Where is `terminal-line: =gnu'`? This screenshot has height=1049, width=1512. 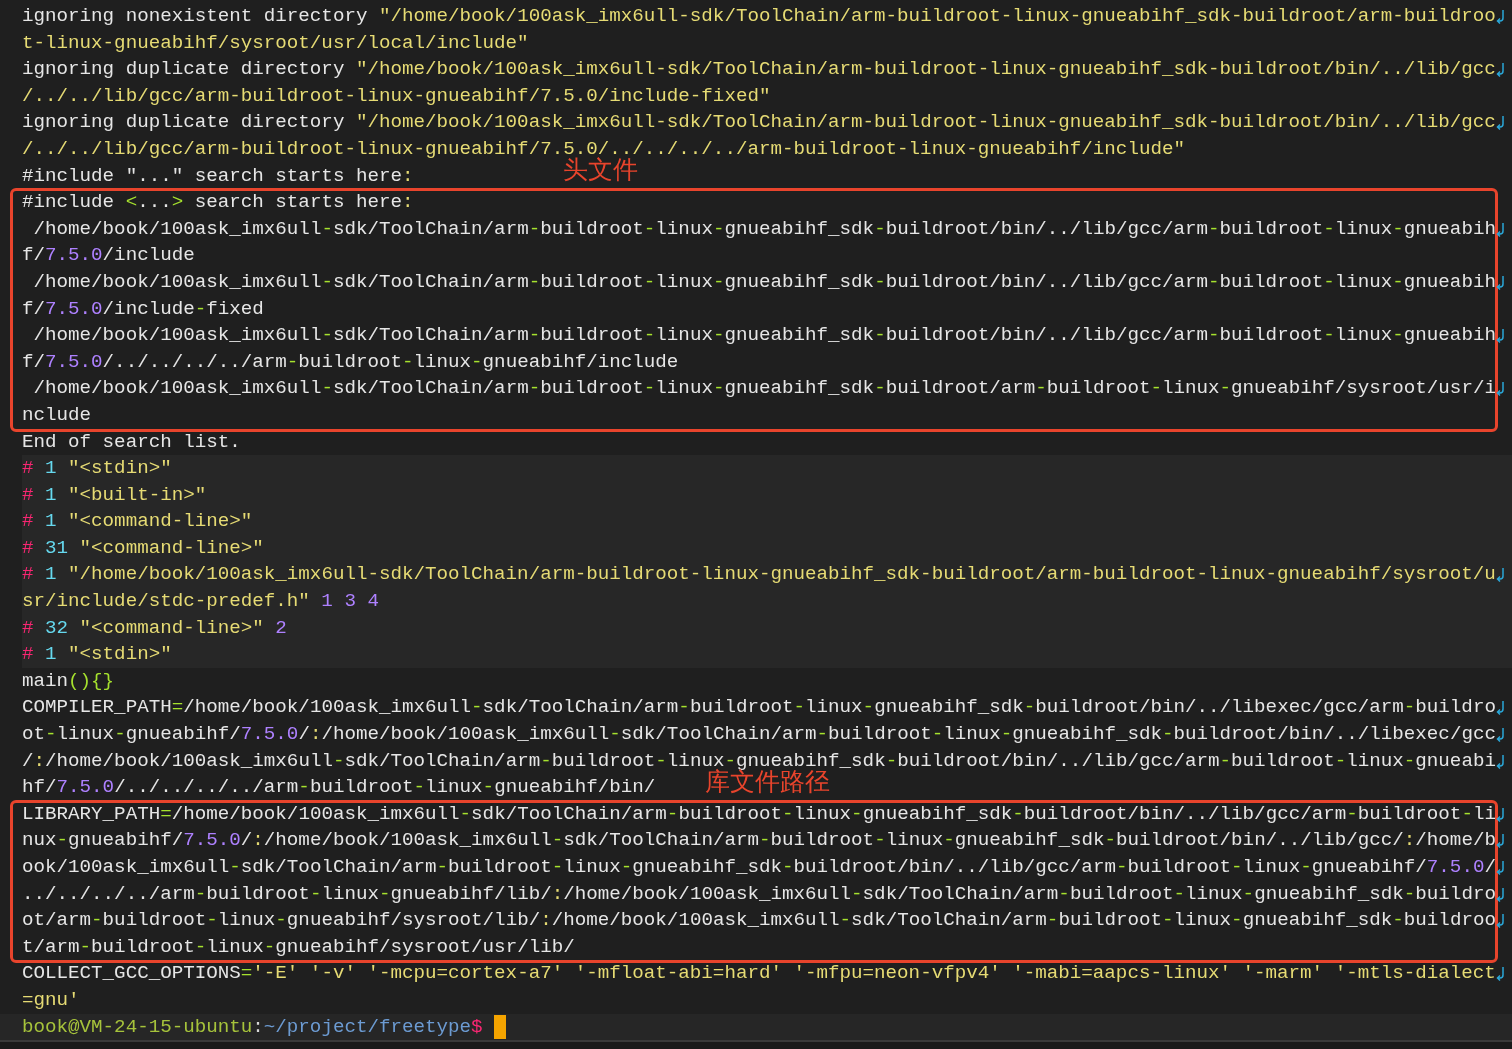 terminal-line: =gnu' is located at coordinates (51, 1000).